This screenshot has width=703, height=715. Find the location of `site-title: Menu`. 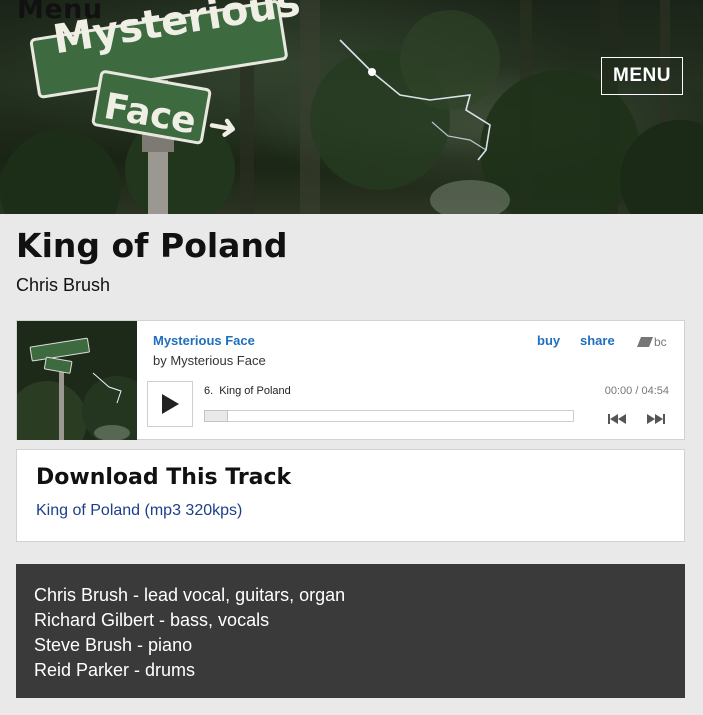

site-title: Menu is located at coordinates (60, 12).